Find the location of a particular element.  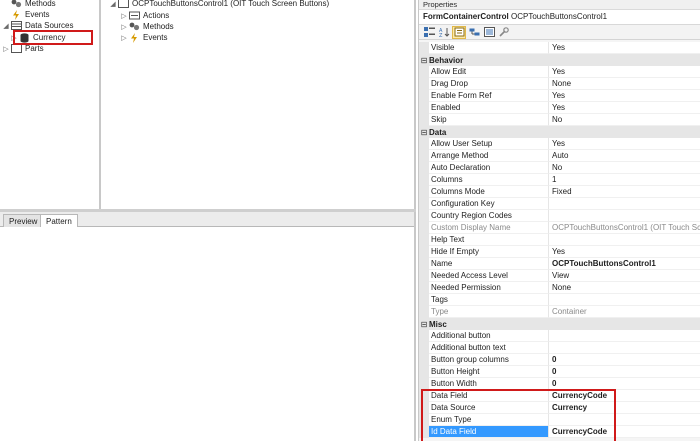

tree-node-actions: ▷ Actions is located at coordinates (144, 15).